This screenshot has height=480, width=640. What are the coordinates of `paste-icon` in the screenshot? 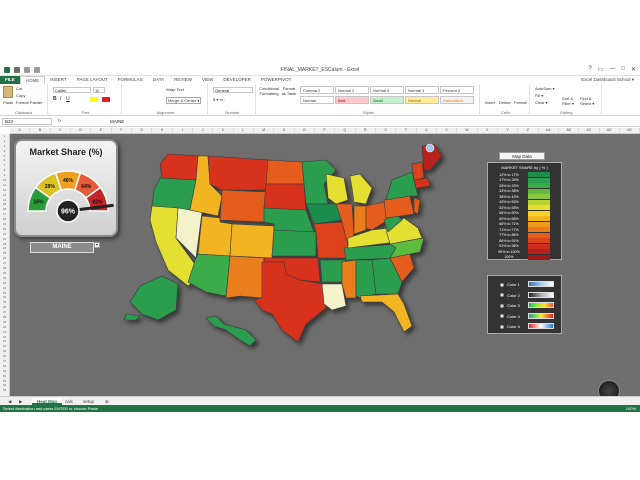 It's located at (8, 92).